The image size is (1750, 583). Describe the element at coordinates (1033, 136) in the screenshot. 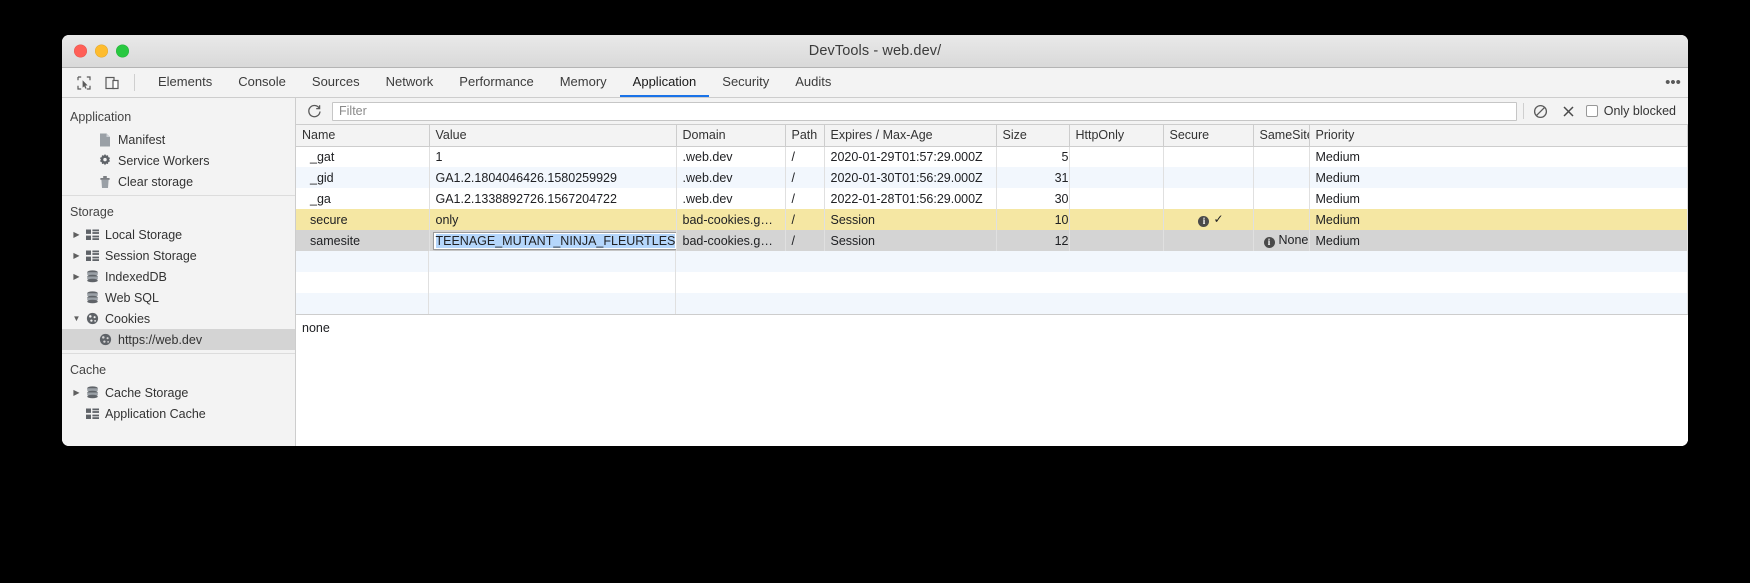

I see `column-header-size: Size` at that location.